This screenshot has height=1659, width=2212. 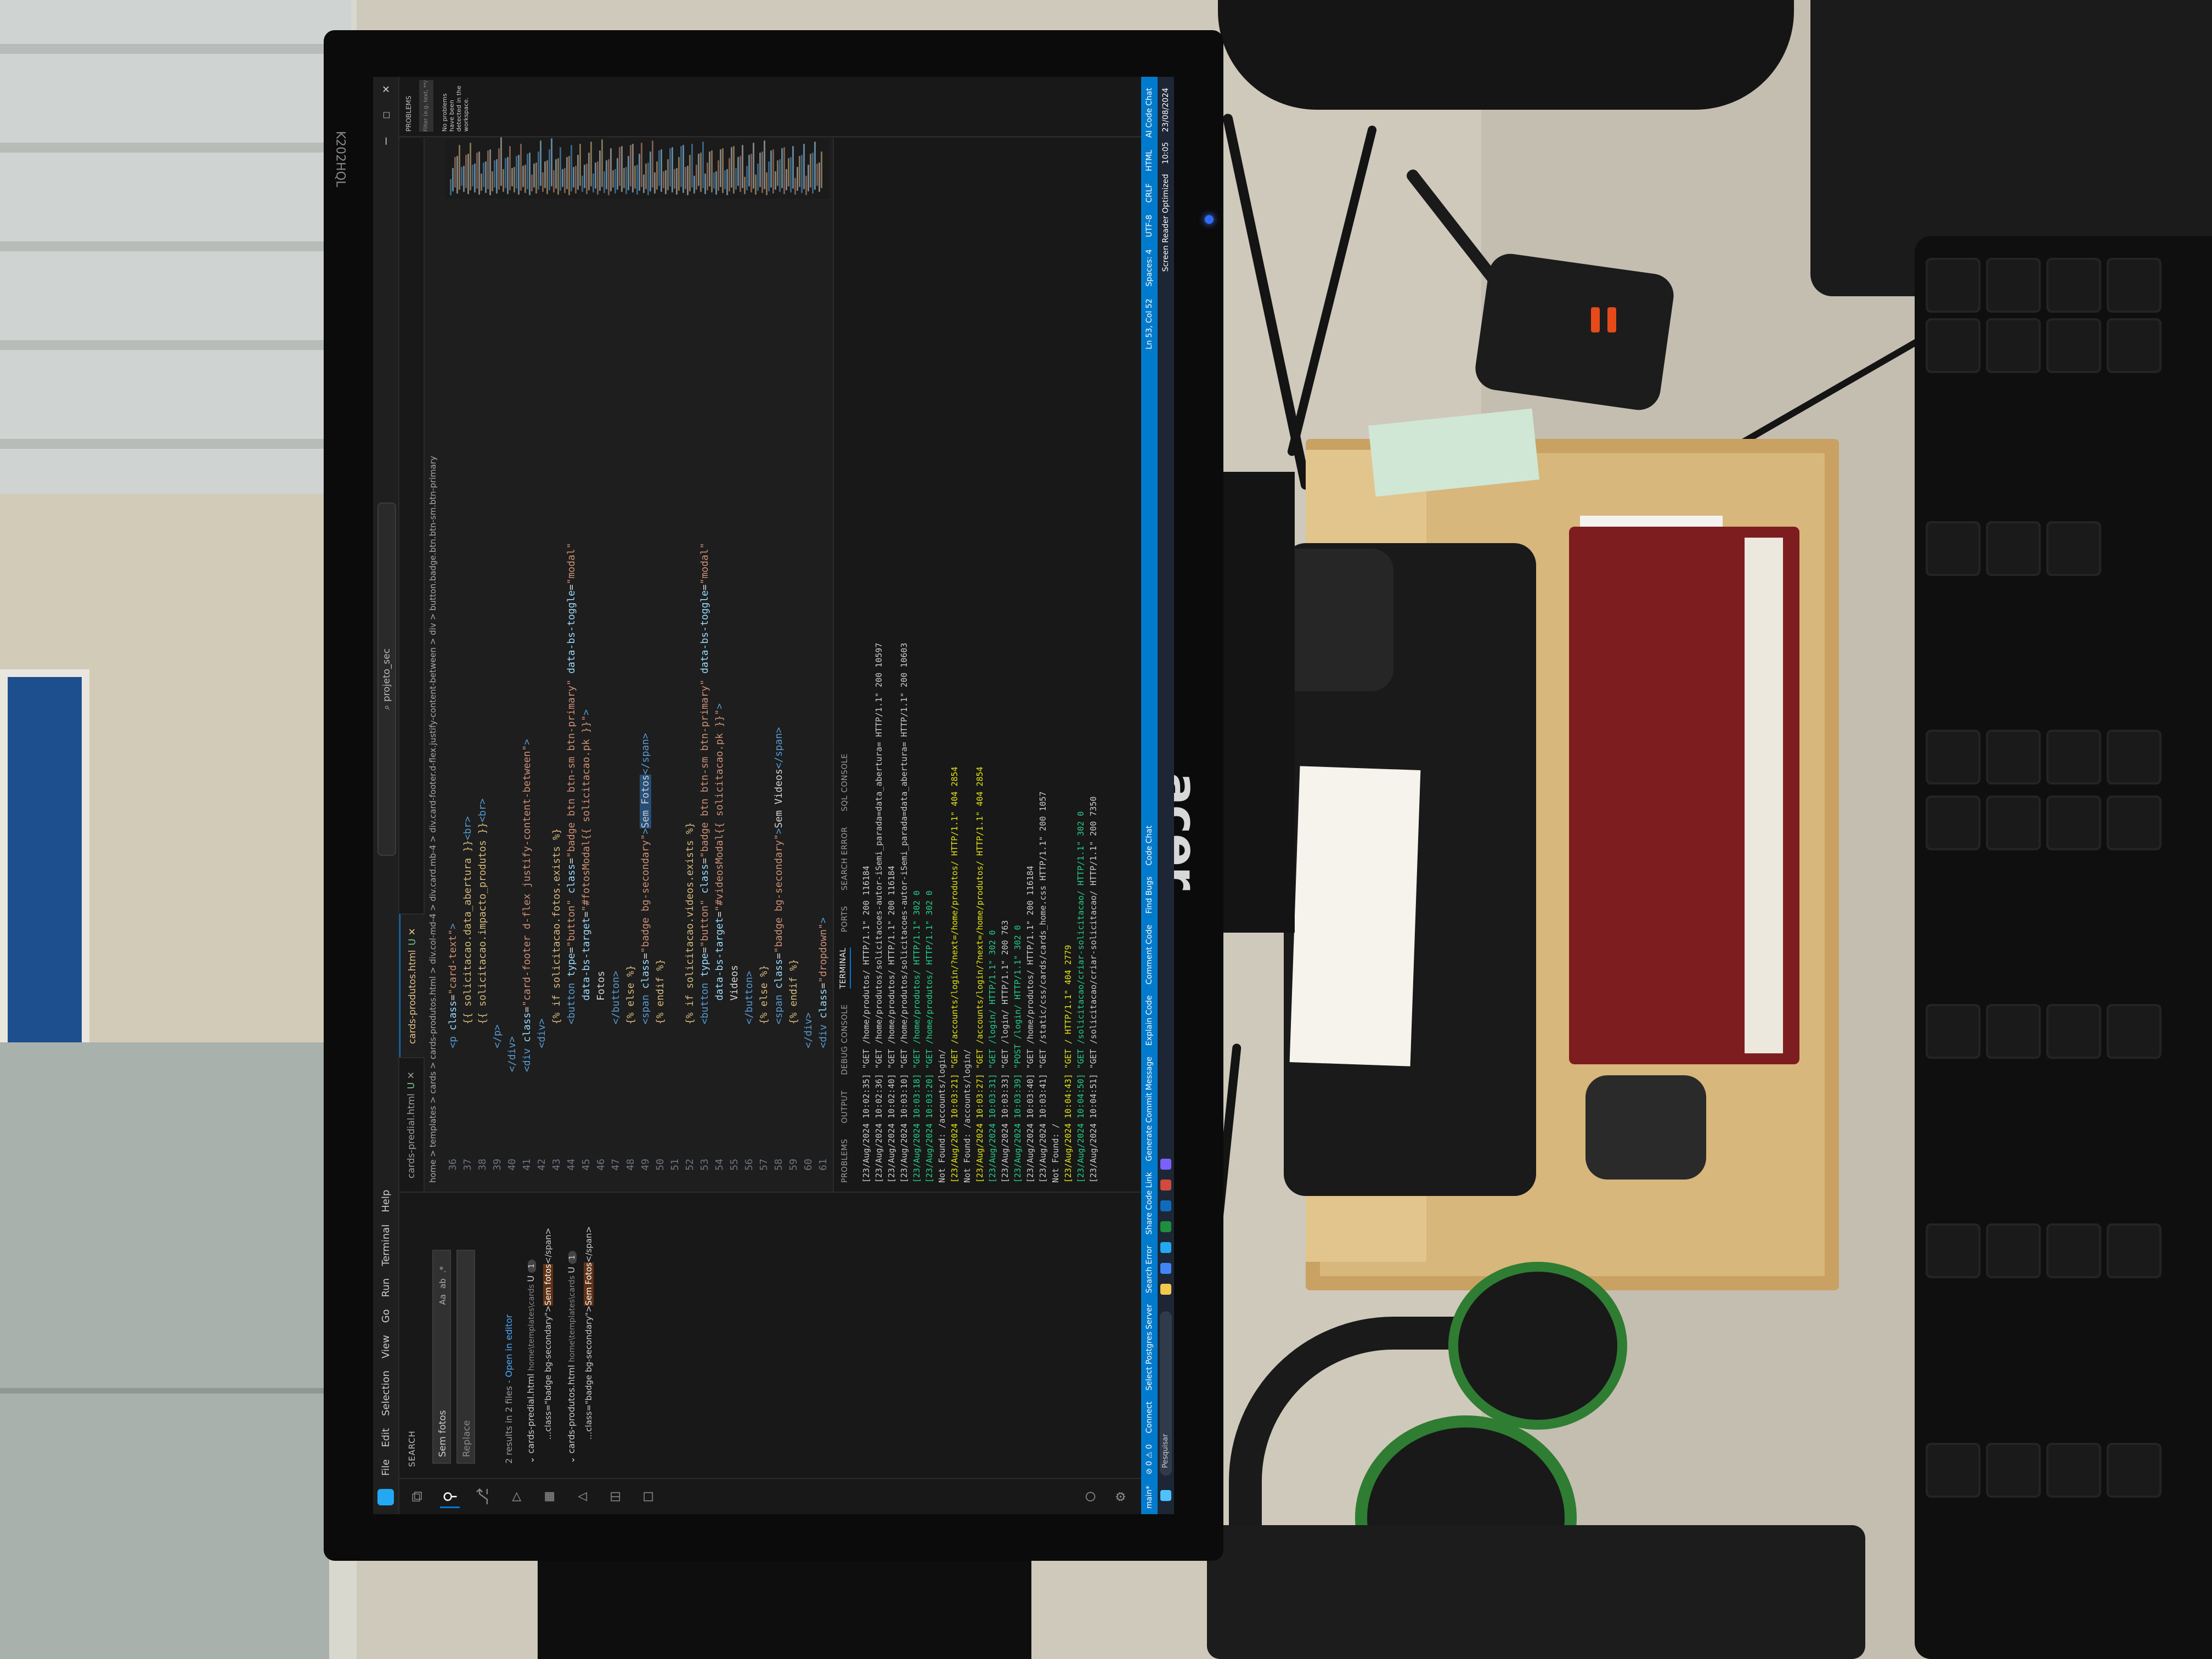 What do you see at coordinates (1149, 324) in the screenshot?
I see `status-item: Ln 53, Col 52` at bounding box center [1149, 324].